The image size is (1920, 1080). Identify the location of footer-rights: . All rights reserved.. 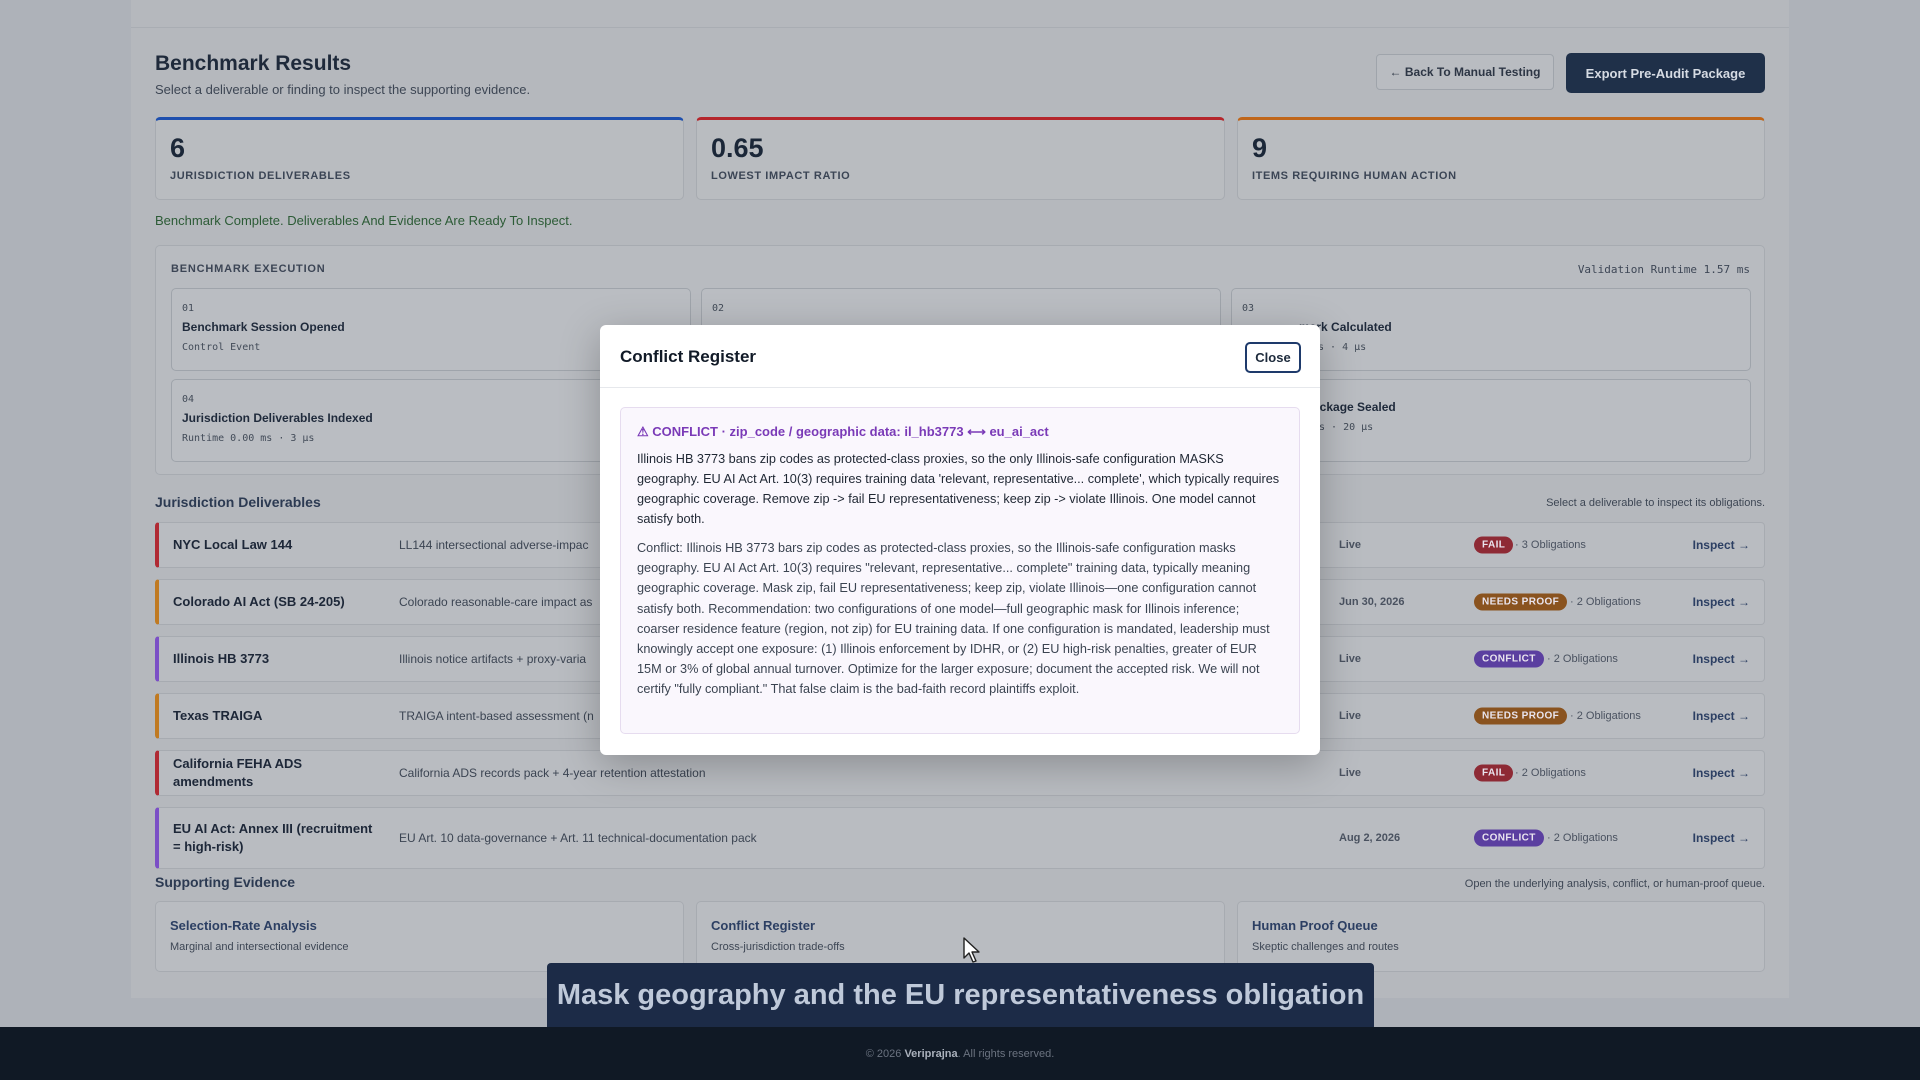
(1006, 1053).